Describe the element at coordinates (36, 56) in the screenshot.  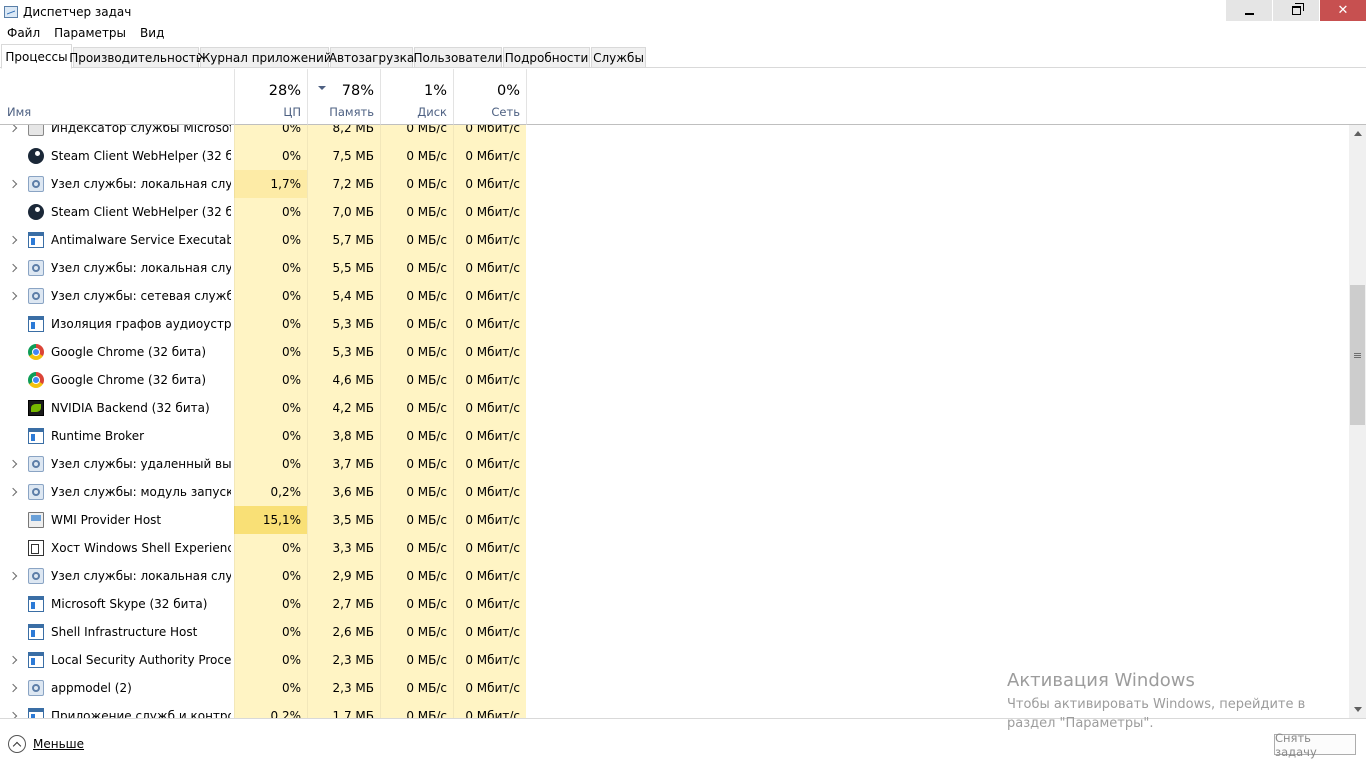
I see `tab-processes: Процессы` at that location.